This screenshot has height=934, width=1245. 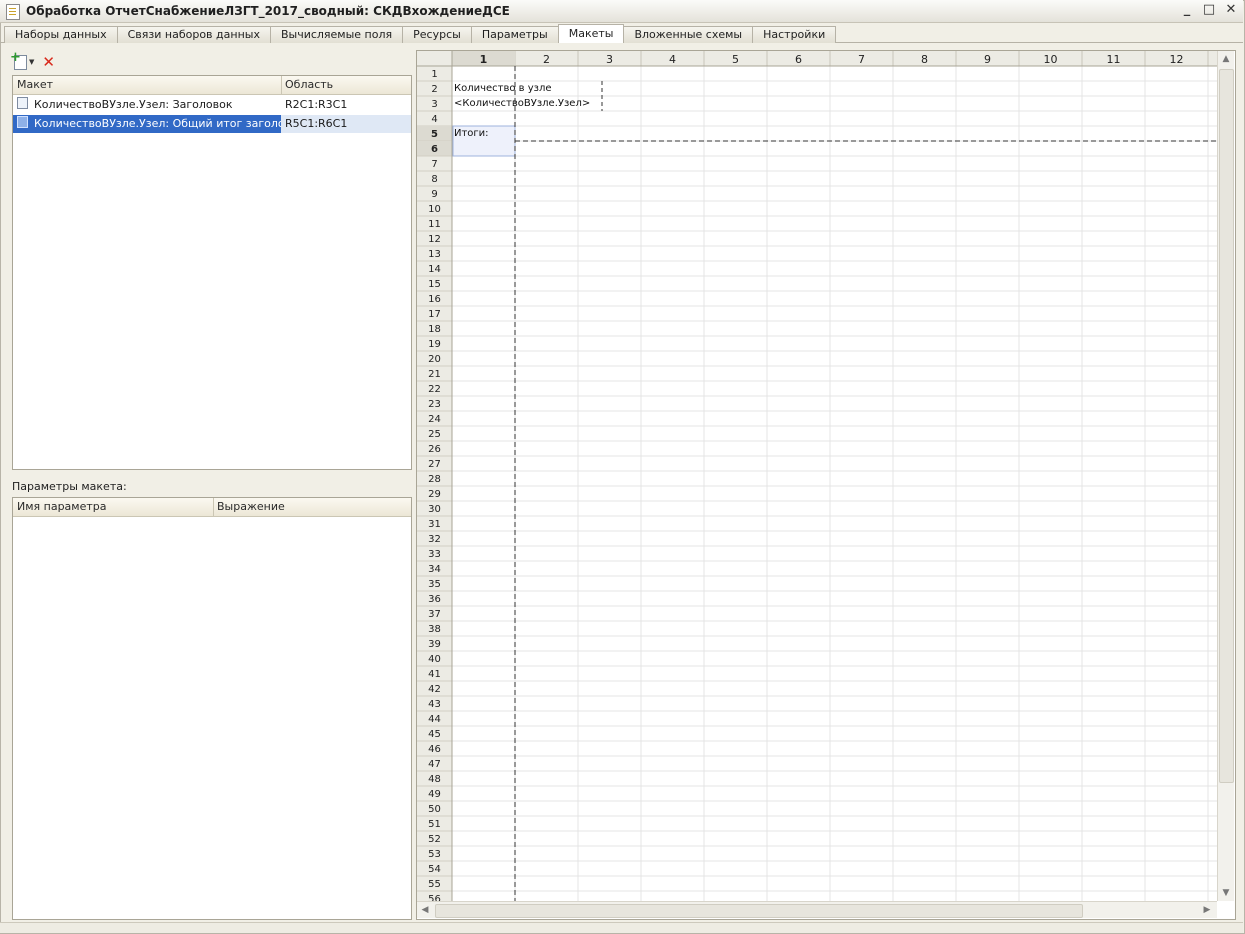 I want to click on column-header-label: 9, so click(x=987, y=59).